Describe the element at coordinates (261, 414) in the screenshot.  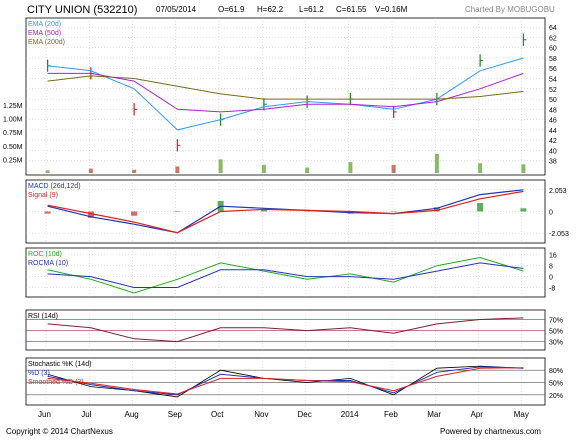
I see `x-tick-label: Nov` at that location.